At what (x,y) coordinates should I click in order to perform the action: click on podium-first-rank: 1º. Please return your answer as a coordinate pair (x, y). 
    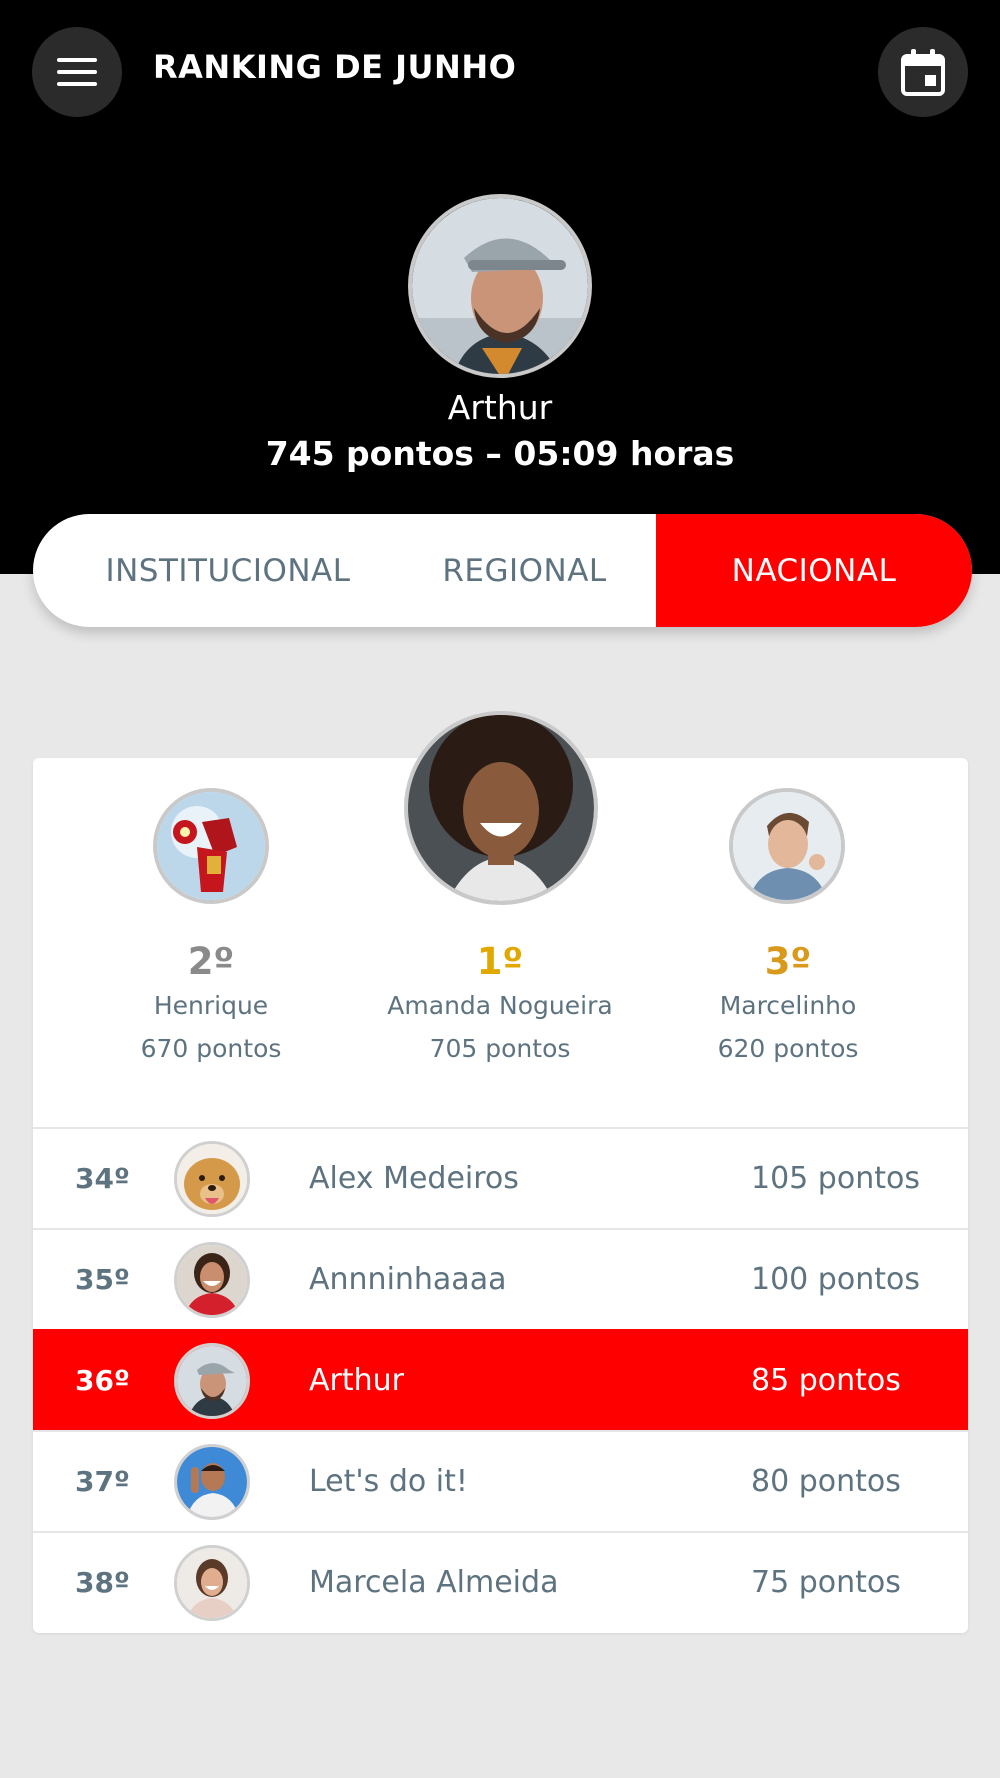
    Looking at the image, I should click on (500, 961).